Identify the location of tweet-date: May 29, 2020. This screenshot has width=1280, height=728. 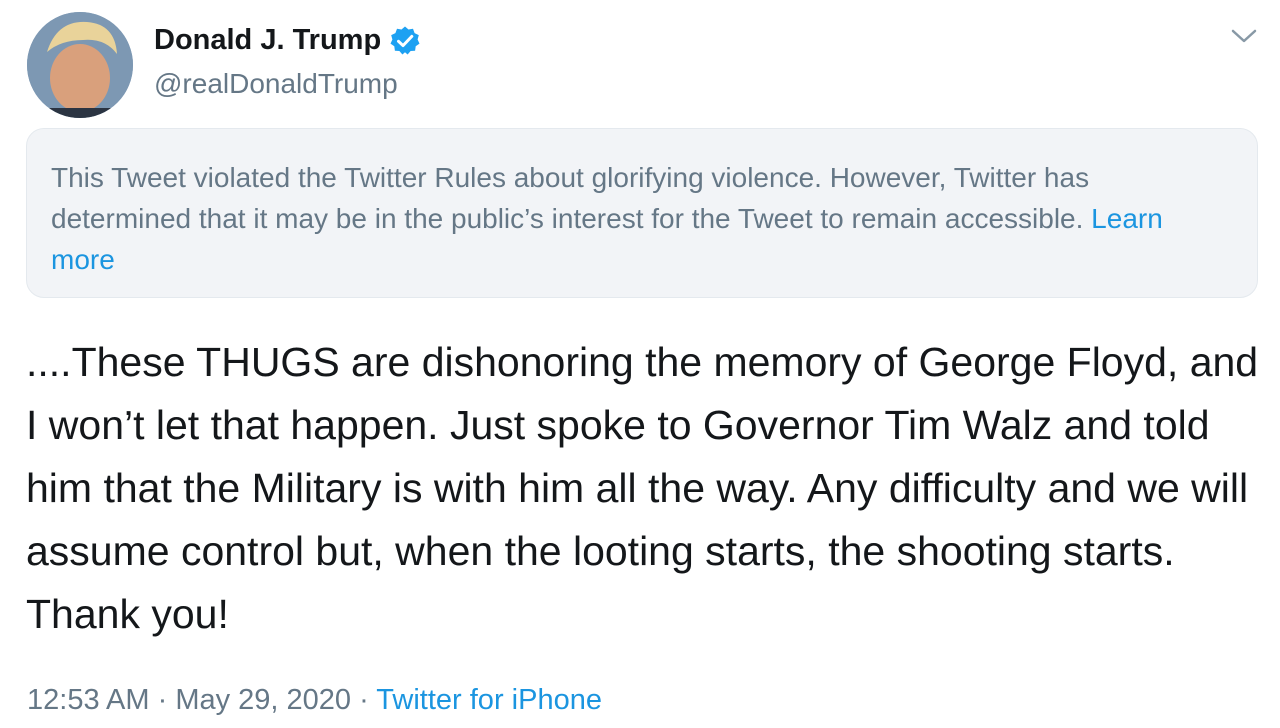
(263, 700).